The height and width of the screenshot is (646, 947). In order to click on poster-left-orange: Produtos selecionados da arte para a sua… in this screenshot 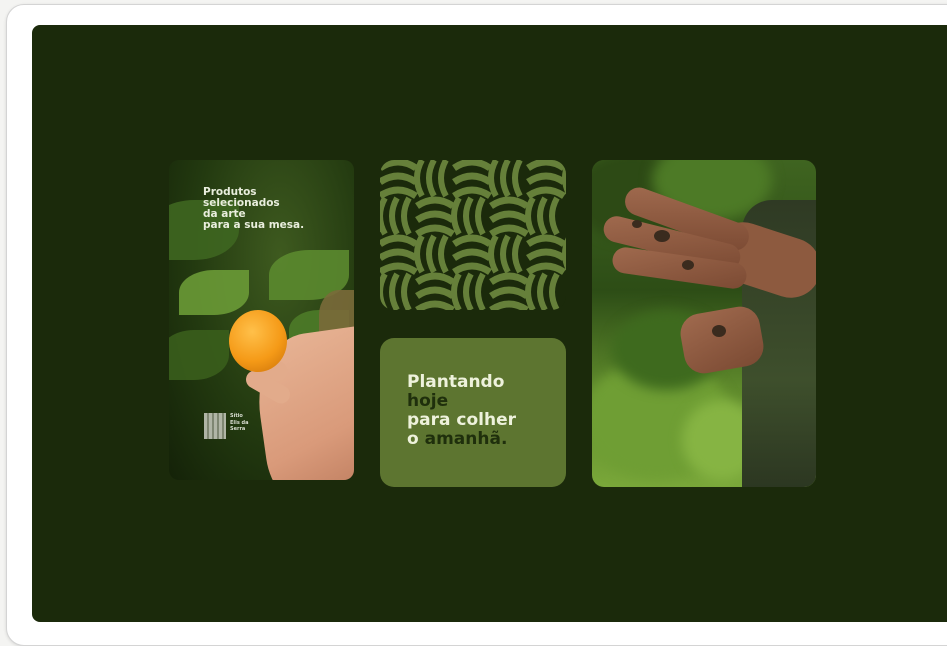, I will do `click(261, 320)`.